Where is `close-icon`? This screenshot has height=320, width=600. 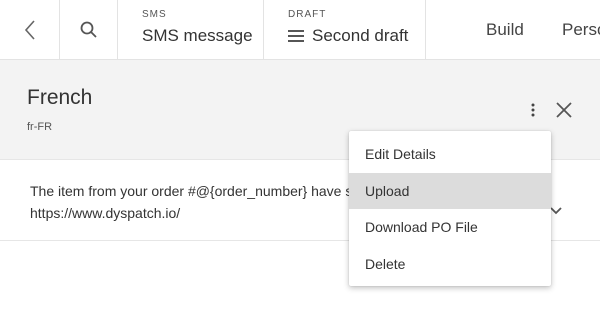
close-icon is located at coordinates (564, 110).